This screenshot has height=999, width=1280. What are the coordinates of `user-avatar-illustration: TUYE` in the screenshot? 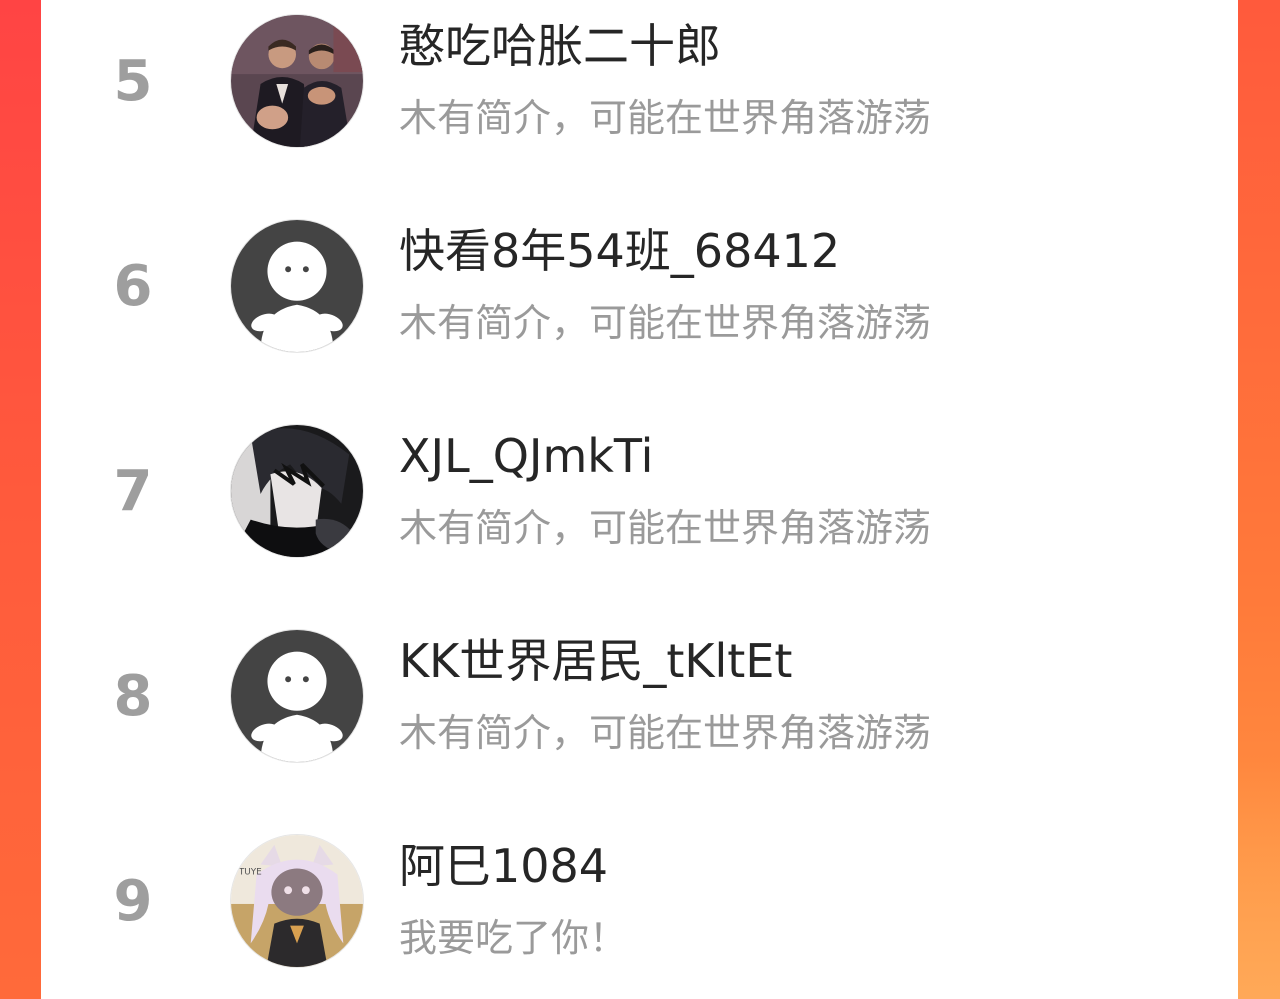 It's located at (297, 901).